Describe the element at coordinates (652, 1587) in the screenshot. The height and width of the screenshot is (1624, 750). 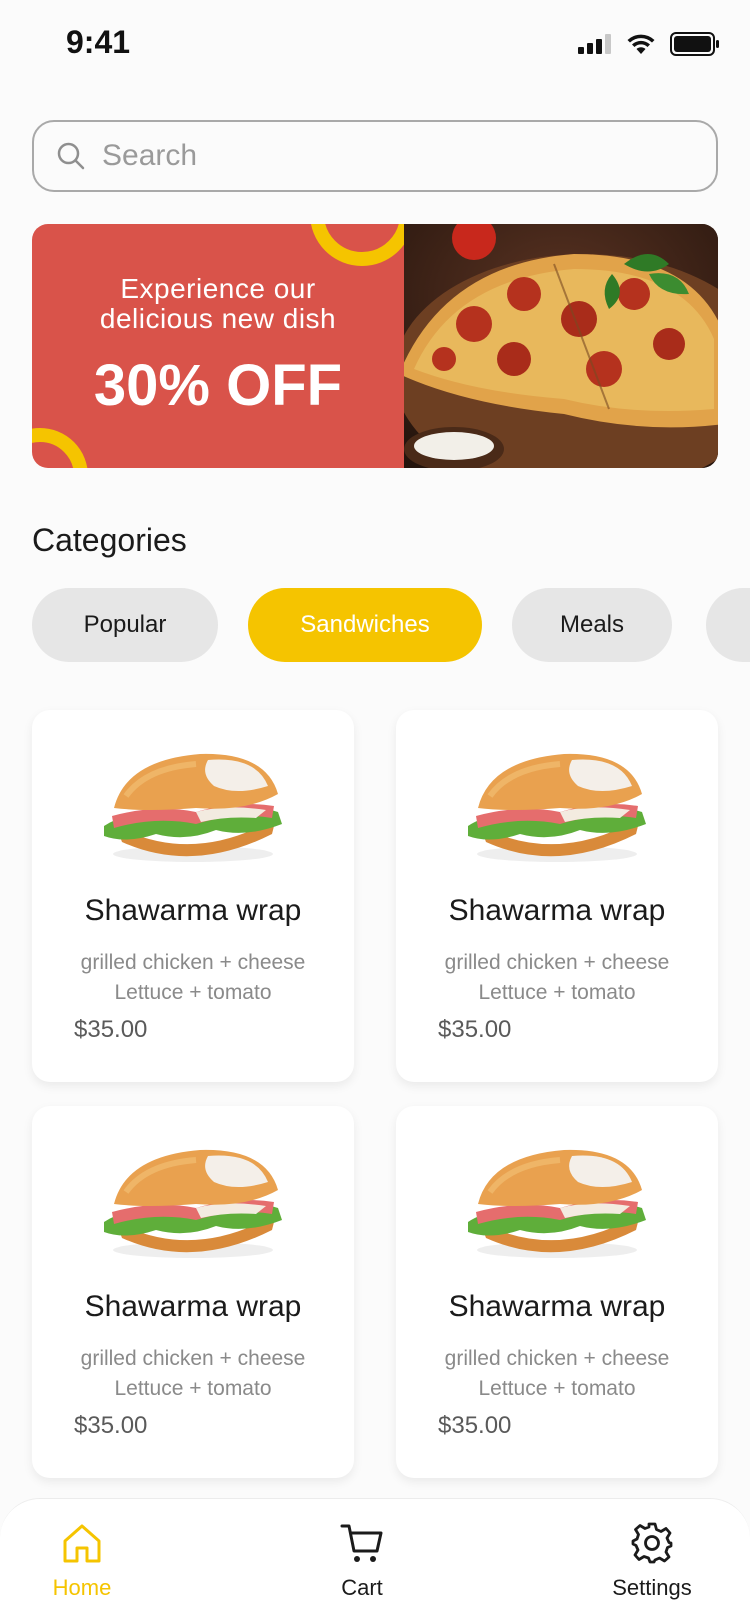
I see `nav-label: Settings` at that location.